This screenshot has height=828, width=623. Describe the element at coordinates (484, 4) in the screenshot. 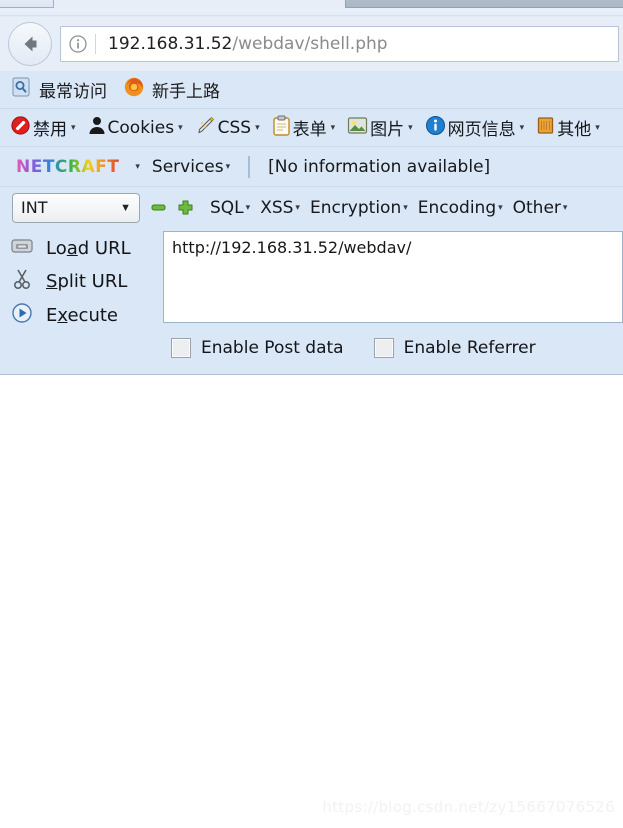

I see `tab-inactive` at that location.